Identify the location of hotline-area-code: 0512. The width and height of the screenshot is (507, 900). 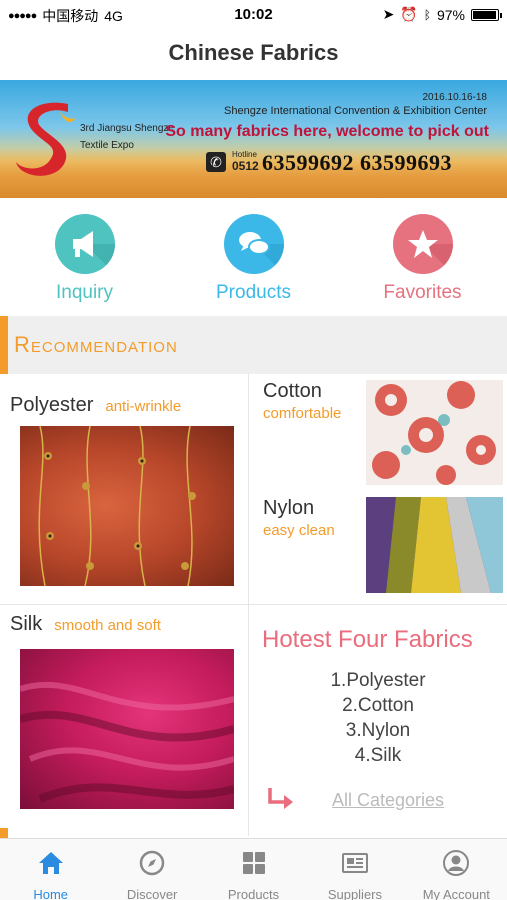
(245, 166).